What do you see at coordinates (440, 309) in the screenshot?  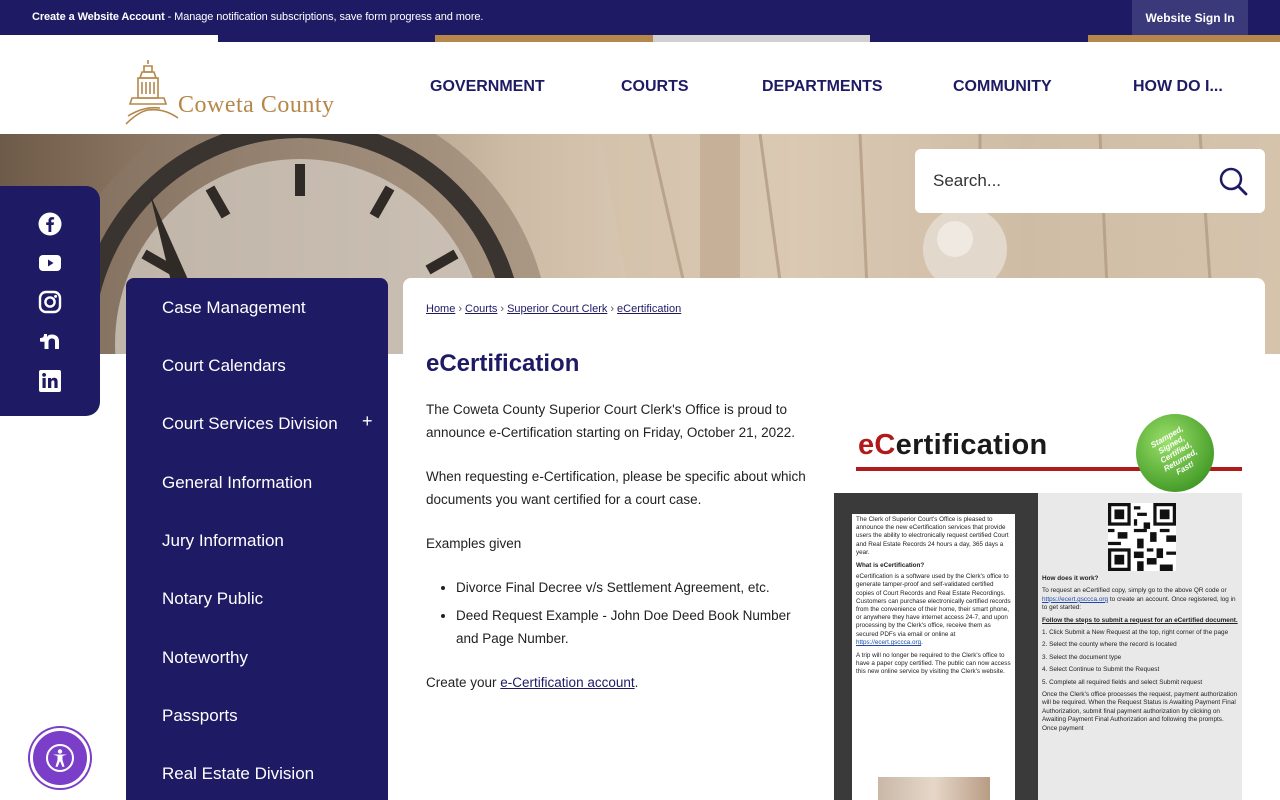 I see `breadcrumb-home: Home` at bounding box center [440, 309].